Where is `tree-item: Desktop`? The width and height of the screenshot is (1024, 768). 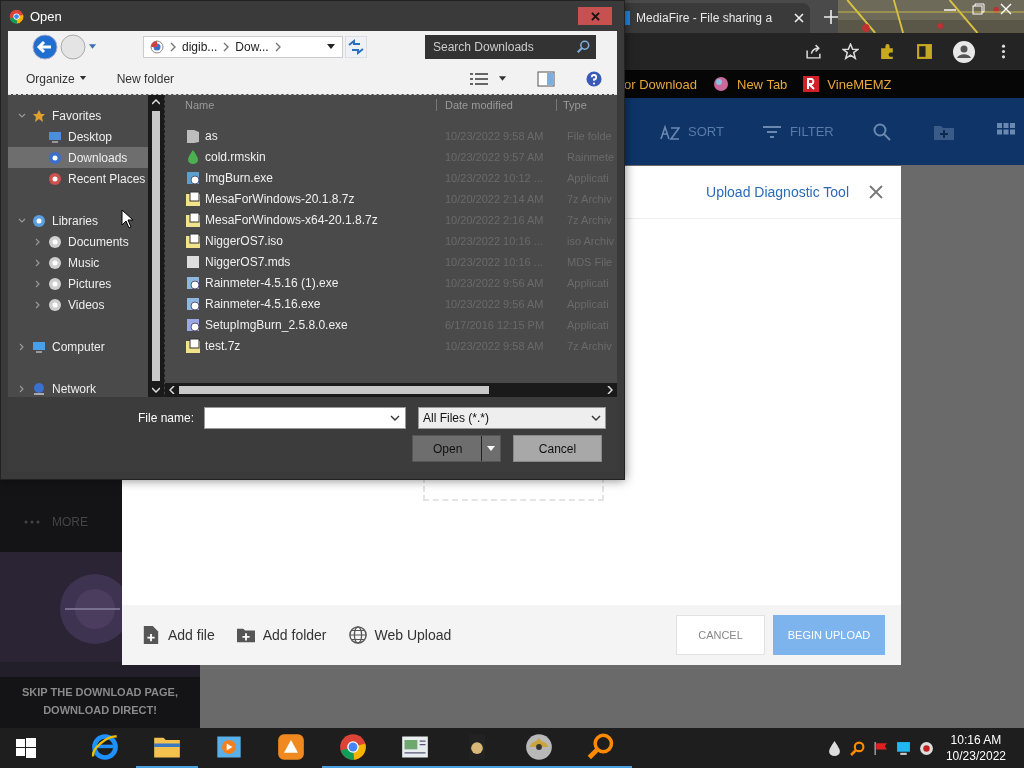 tree-item: Desktop is located at coordinates (78, 136).